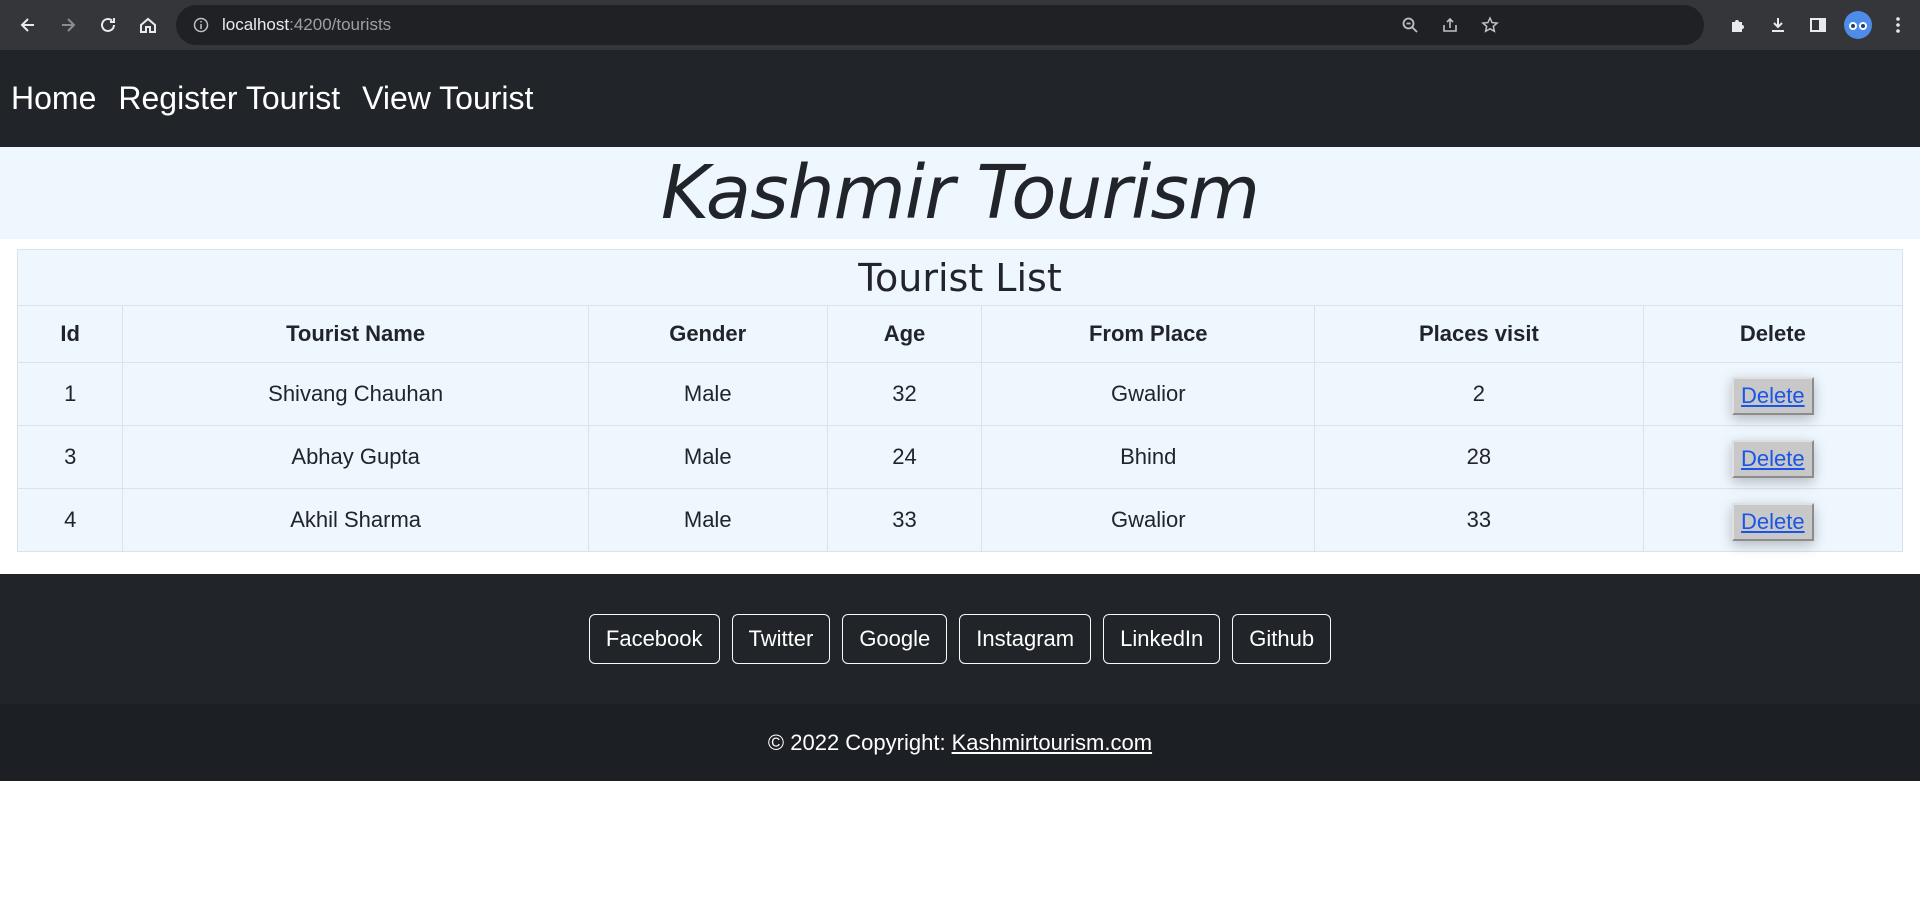  I want to click on twitter-button: Twitter, so click(781, 639).